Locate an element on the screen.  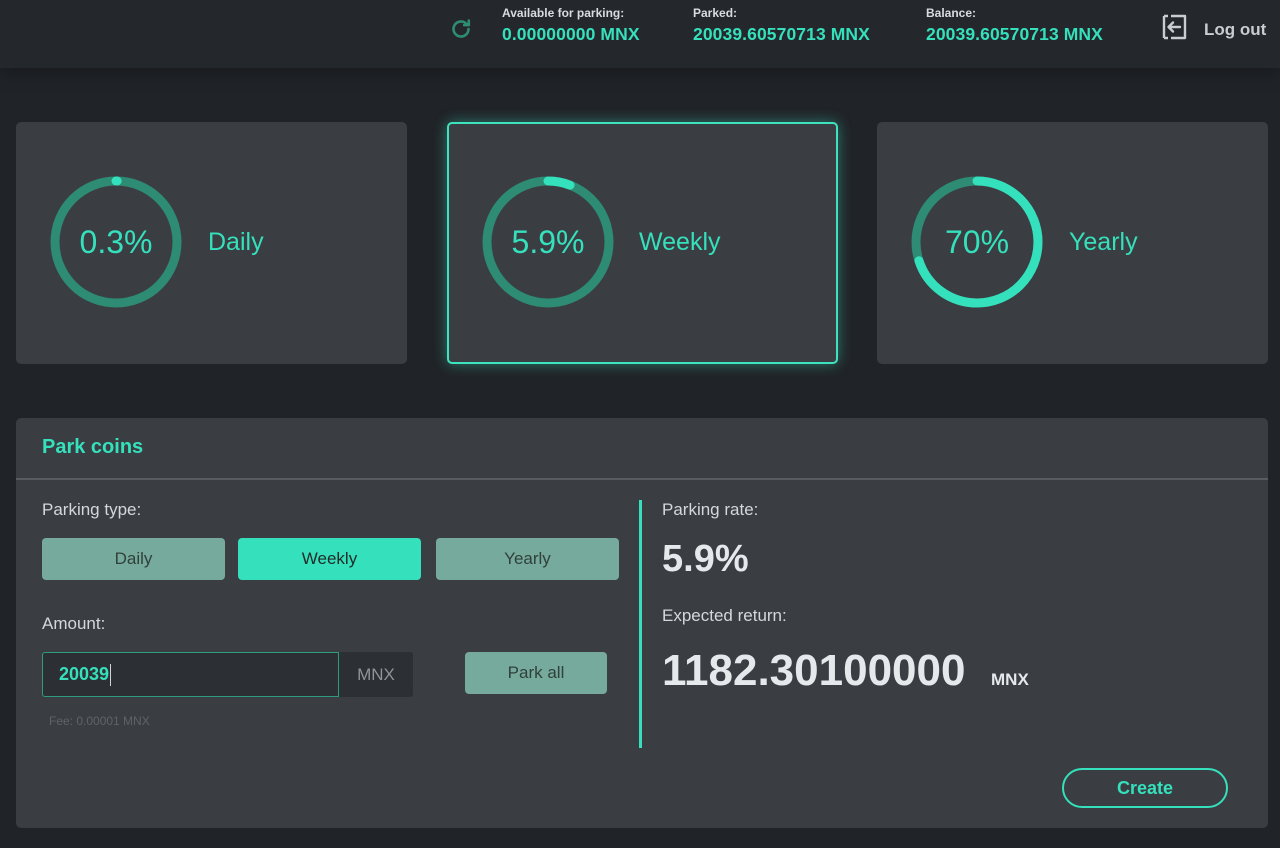
amount-input: 20039 is located at coordinates (190, 674).